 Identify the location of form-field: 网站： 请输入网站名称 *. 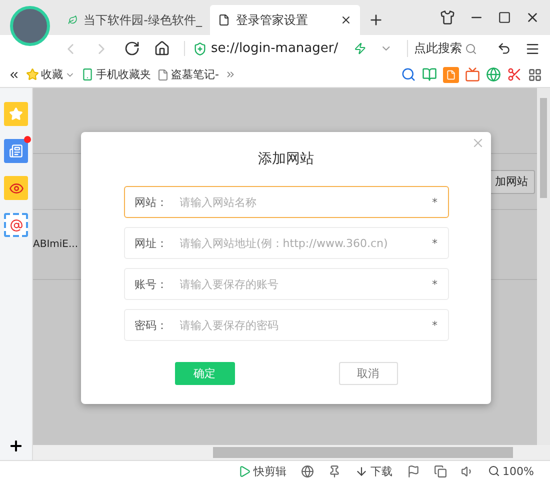
(286, 202).